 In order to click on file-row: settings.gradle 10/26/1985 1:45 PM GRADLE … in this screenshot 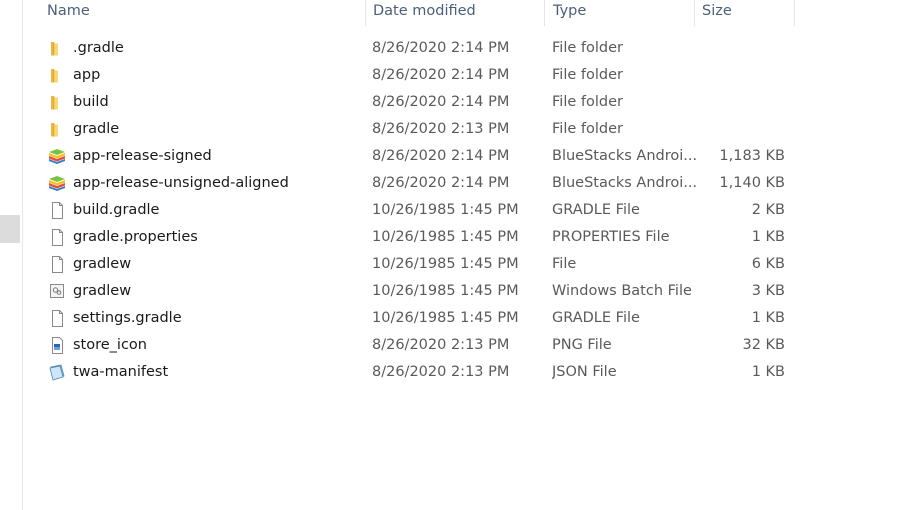, I will do `click(422, 318)`.